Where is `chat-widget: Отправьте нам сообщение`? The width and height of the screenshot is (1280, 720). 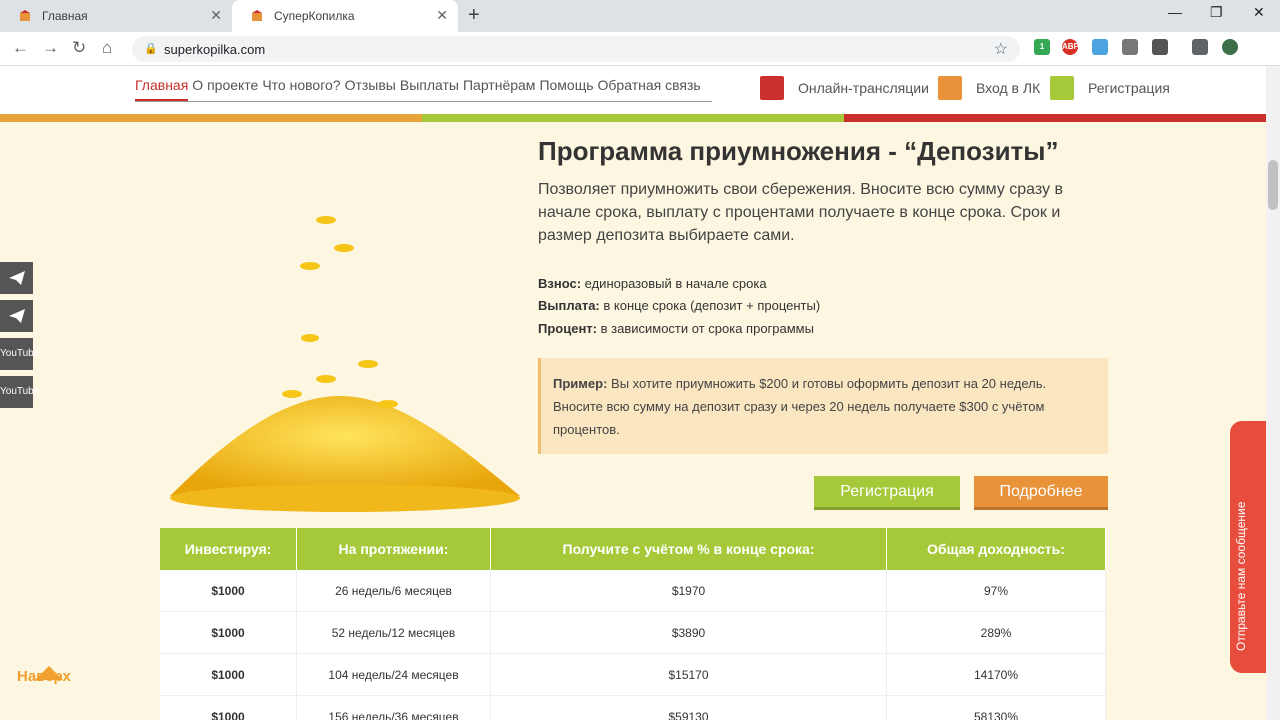 chat-widget: Отправьте нам сообщение is located at coordinates (1248, 547).